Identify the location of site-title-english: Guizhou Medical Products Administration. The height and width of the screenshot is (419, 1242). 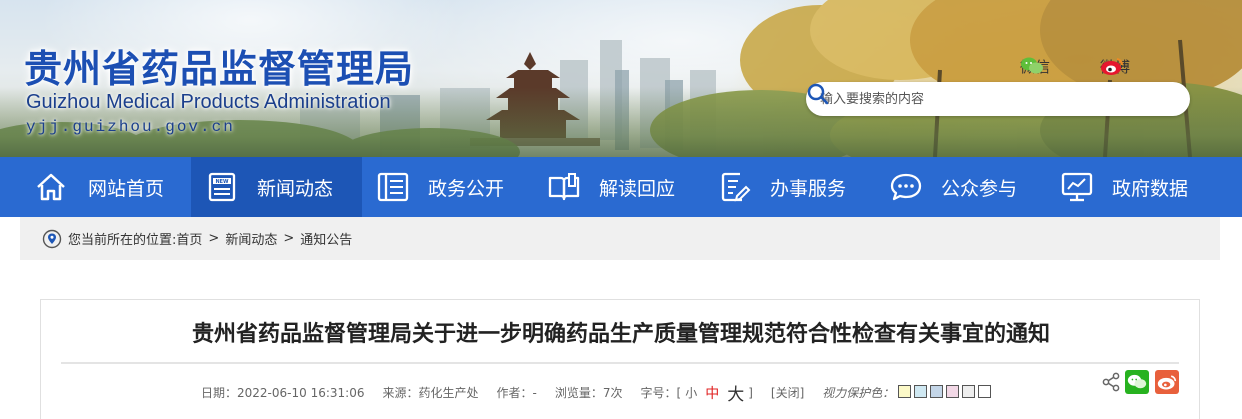
(208, 102).